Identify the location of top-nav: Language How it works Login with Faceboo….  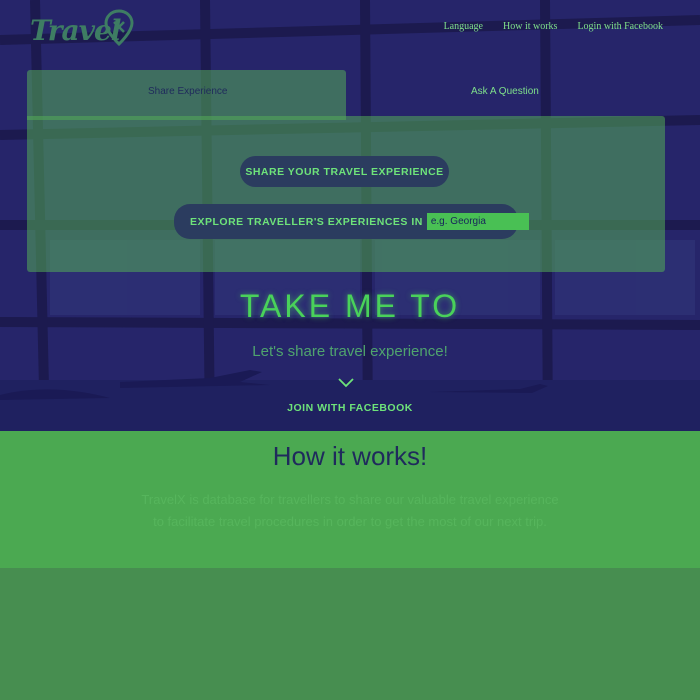
(553, 26).